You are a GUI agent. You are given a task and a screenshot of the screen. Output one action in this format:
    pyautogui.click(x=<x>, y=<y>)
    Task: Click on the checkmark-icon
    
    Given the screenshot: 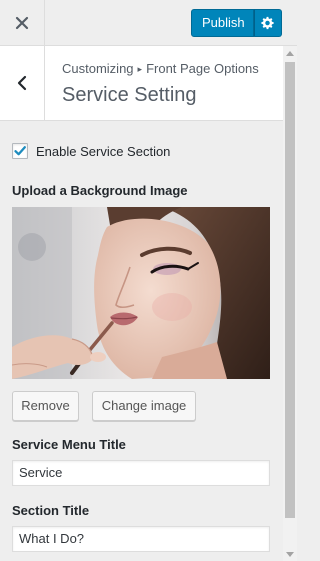 What is the action you would take?
    pyautogui.click(x=20, y=151)
    